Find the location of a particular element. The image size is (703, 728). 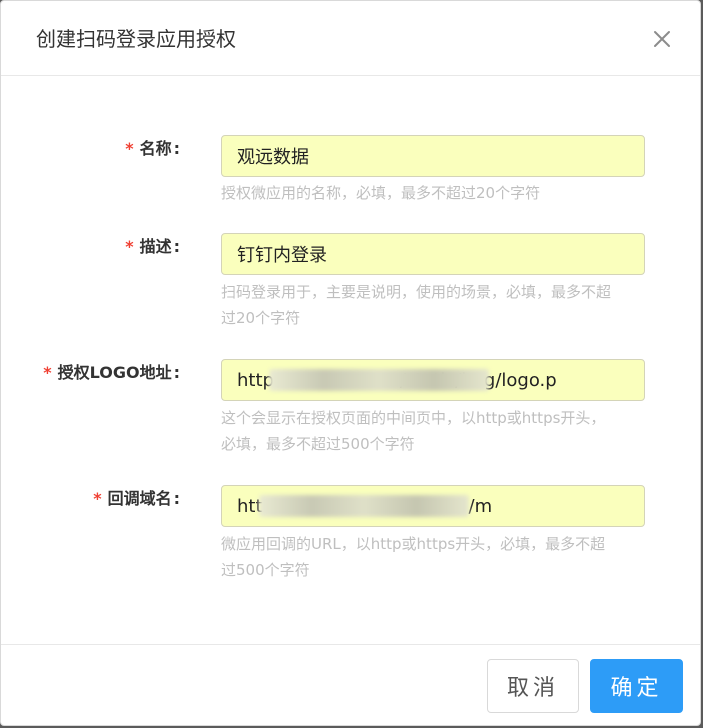

cancel-button: 取消 is located at coordinates (533, 686).